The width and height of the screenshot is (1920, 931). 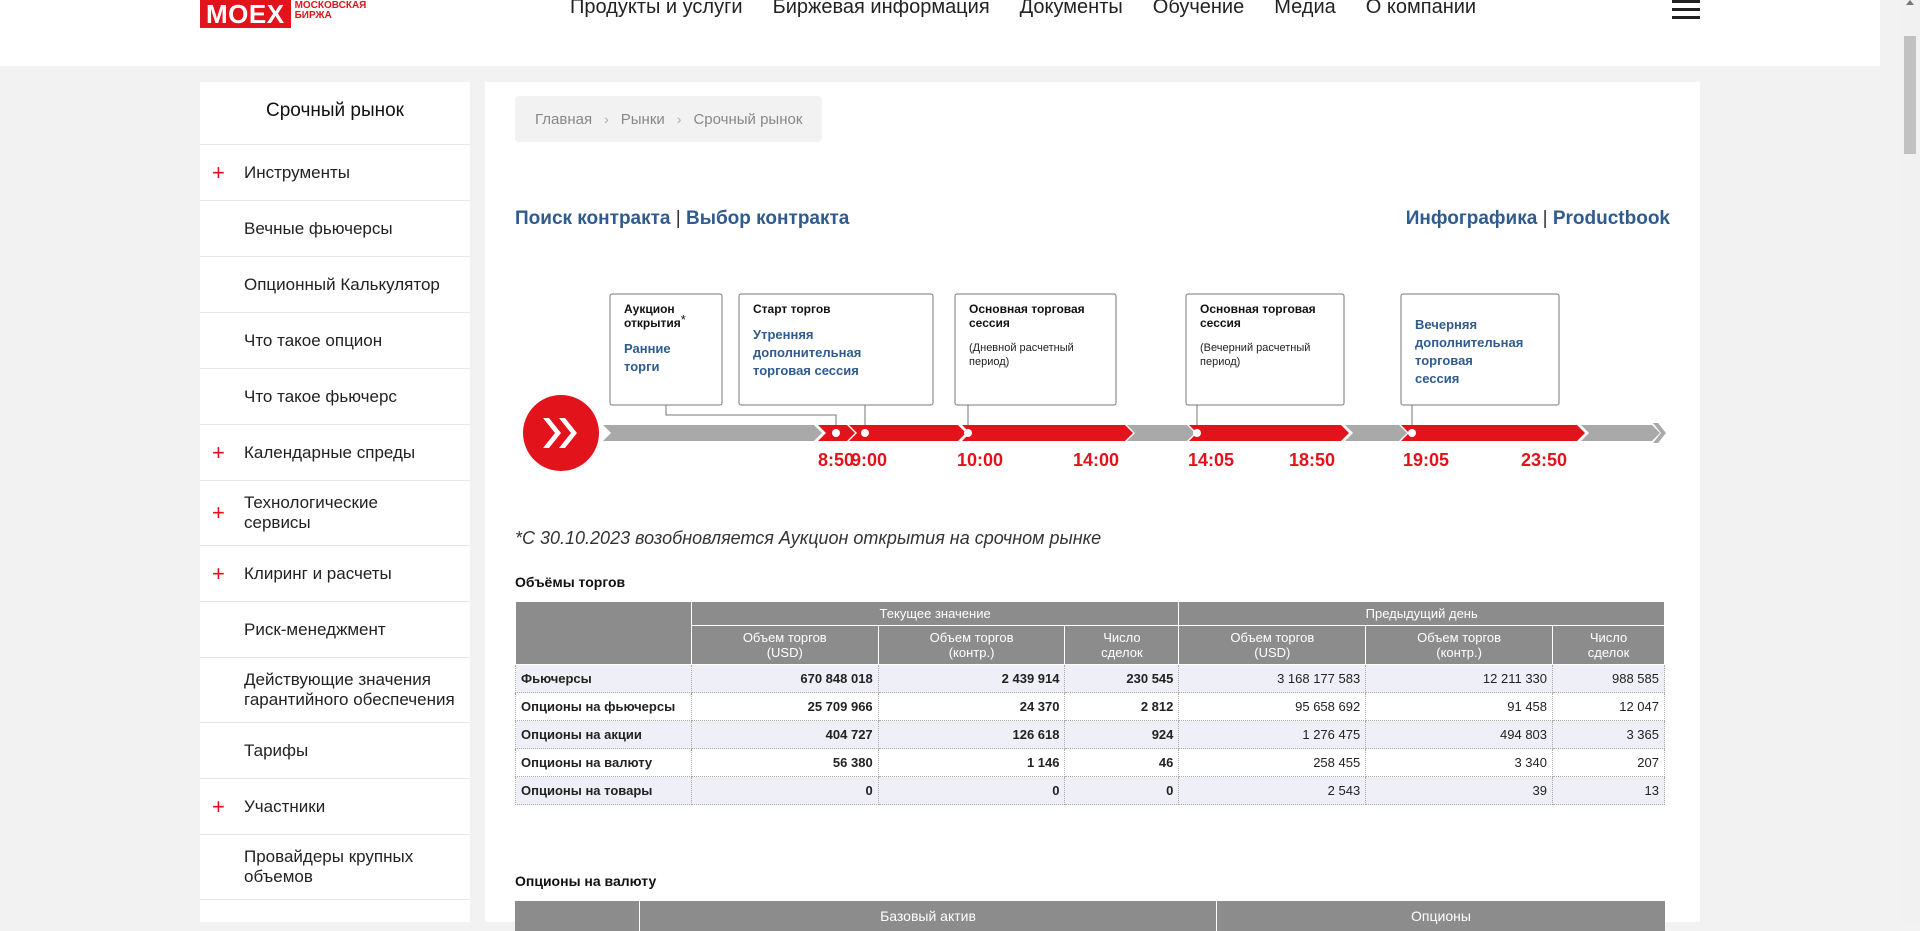 What do you see at coordinates (1459, 645) in the screenshot?
I see `col-prev-volume-contracts: Объем торгов (контр.)` at bounding box center [1459, 645].